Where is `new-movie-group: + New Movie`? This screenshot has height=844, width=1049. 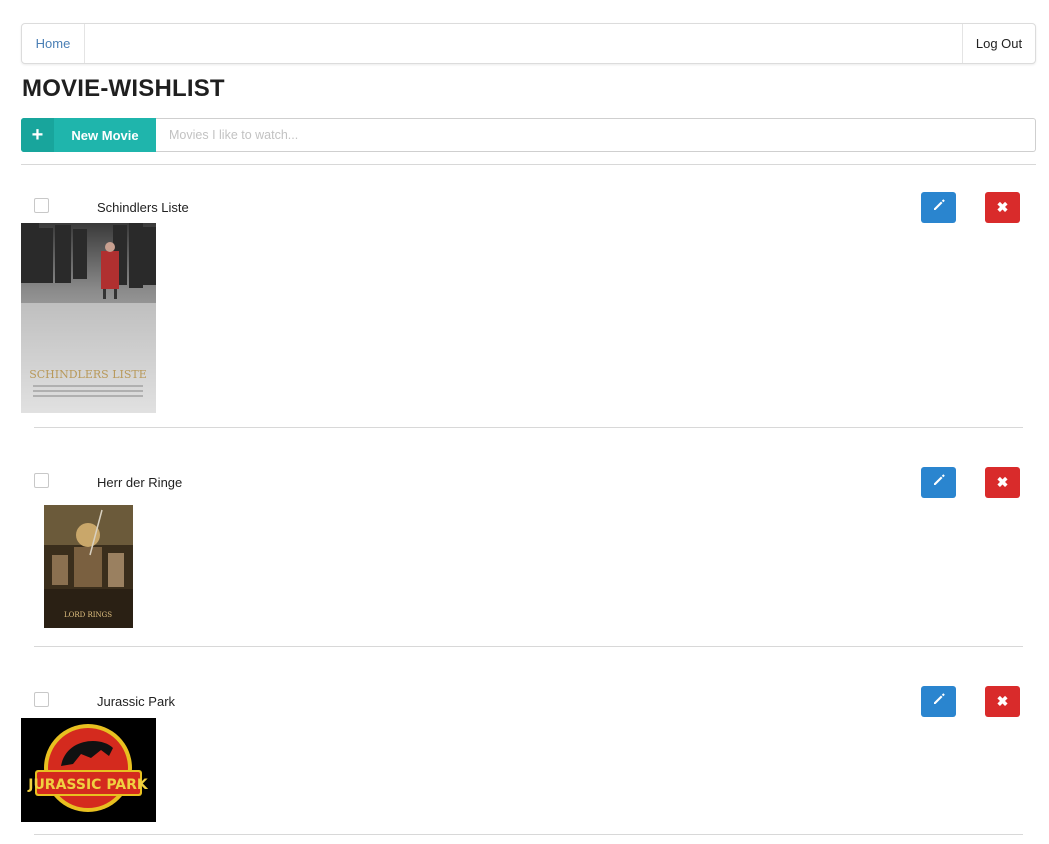 new-movie-group: + New Movie is located at coordinates (528, 135).